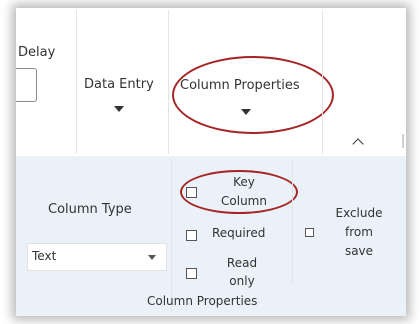  What do you see at coordinates (191, 273) in the screenshot?
I see `read-only-checkbox` at bounding box center [191, 273].